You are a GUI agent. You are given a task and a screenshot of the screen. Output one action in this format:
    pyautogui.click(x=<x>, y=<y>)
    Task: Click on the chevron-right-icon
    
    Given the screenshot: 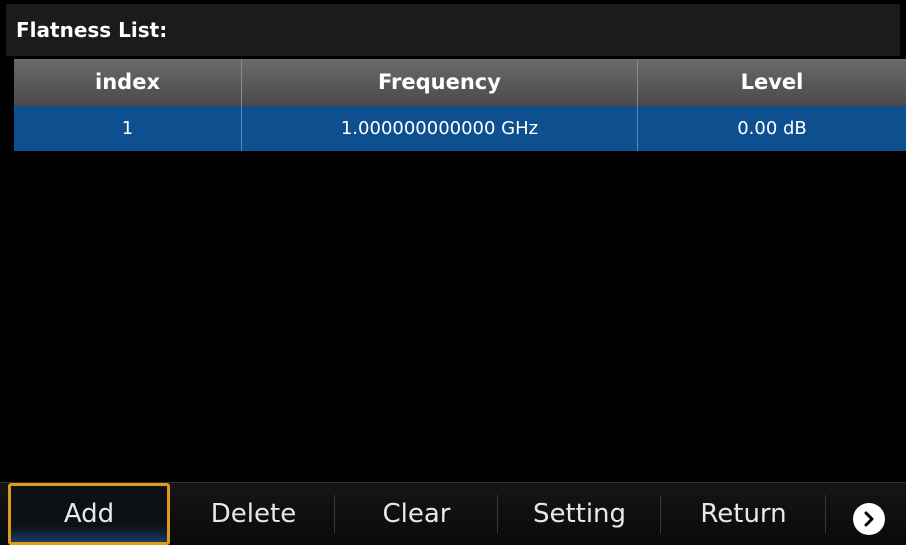 What is the action you would take?
    pyautogui.click(x=869, y=519)
    